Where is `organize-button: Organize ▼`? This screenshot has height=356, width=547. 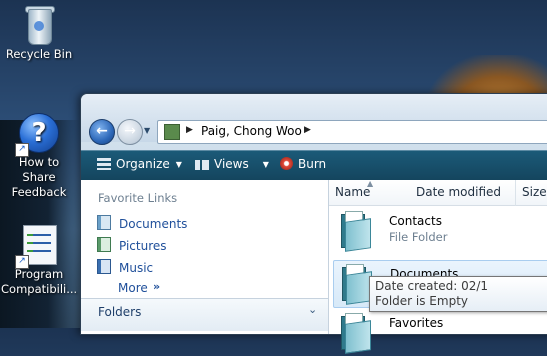 organize-button: Organize ▼ is located at coordinates (139, 164).